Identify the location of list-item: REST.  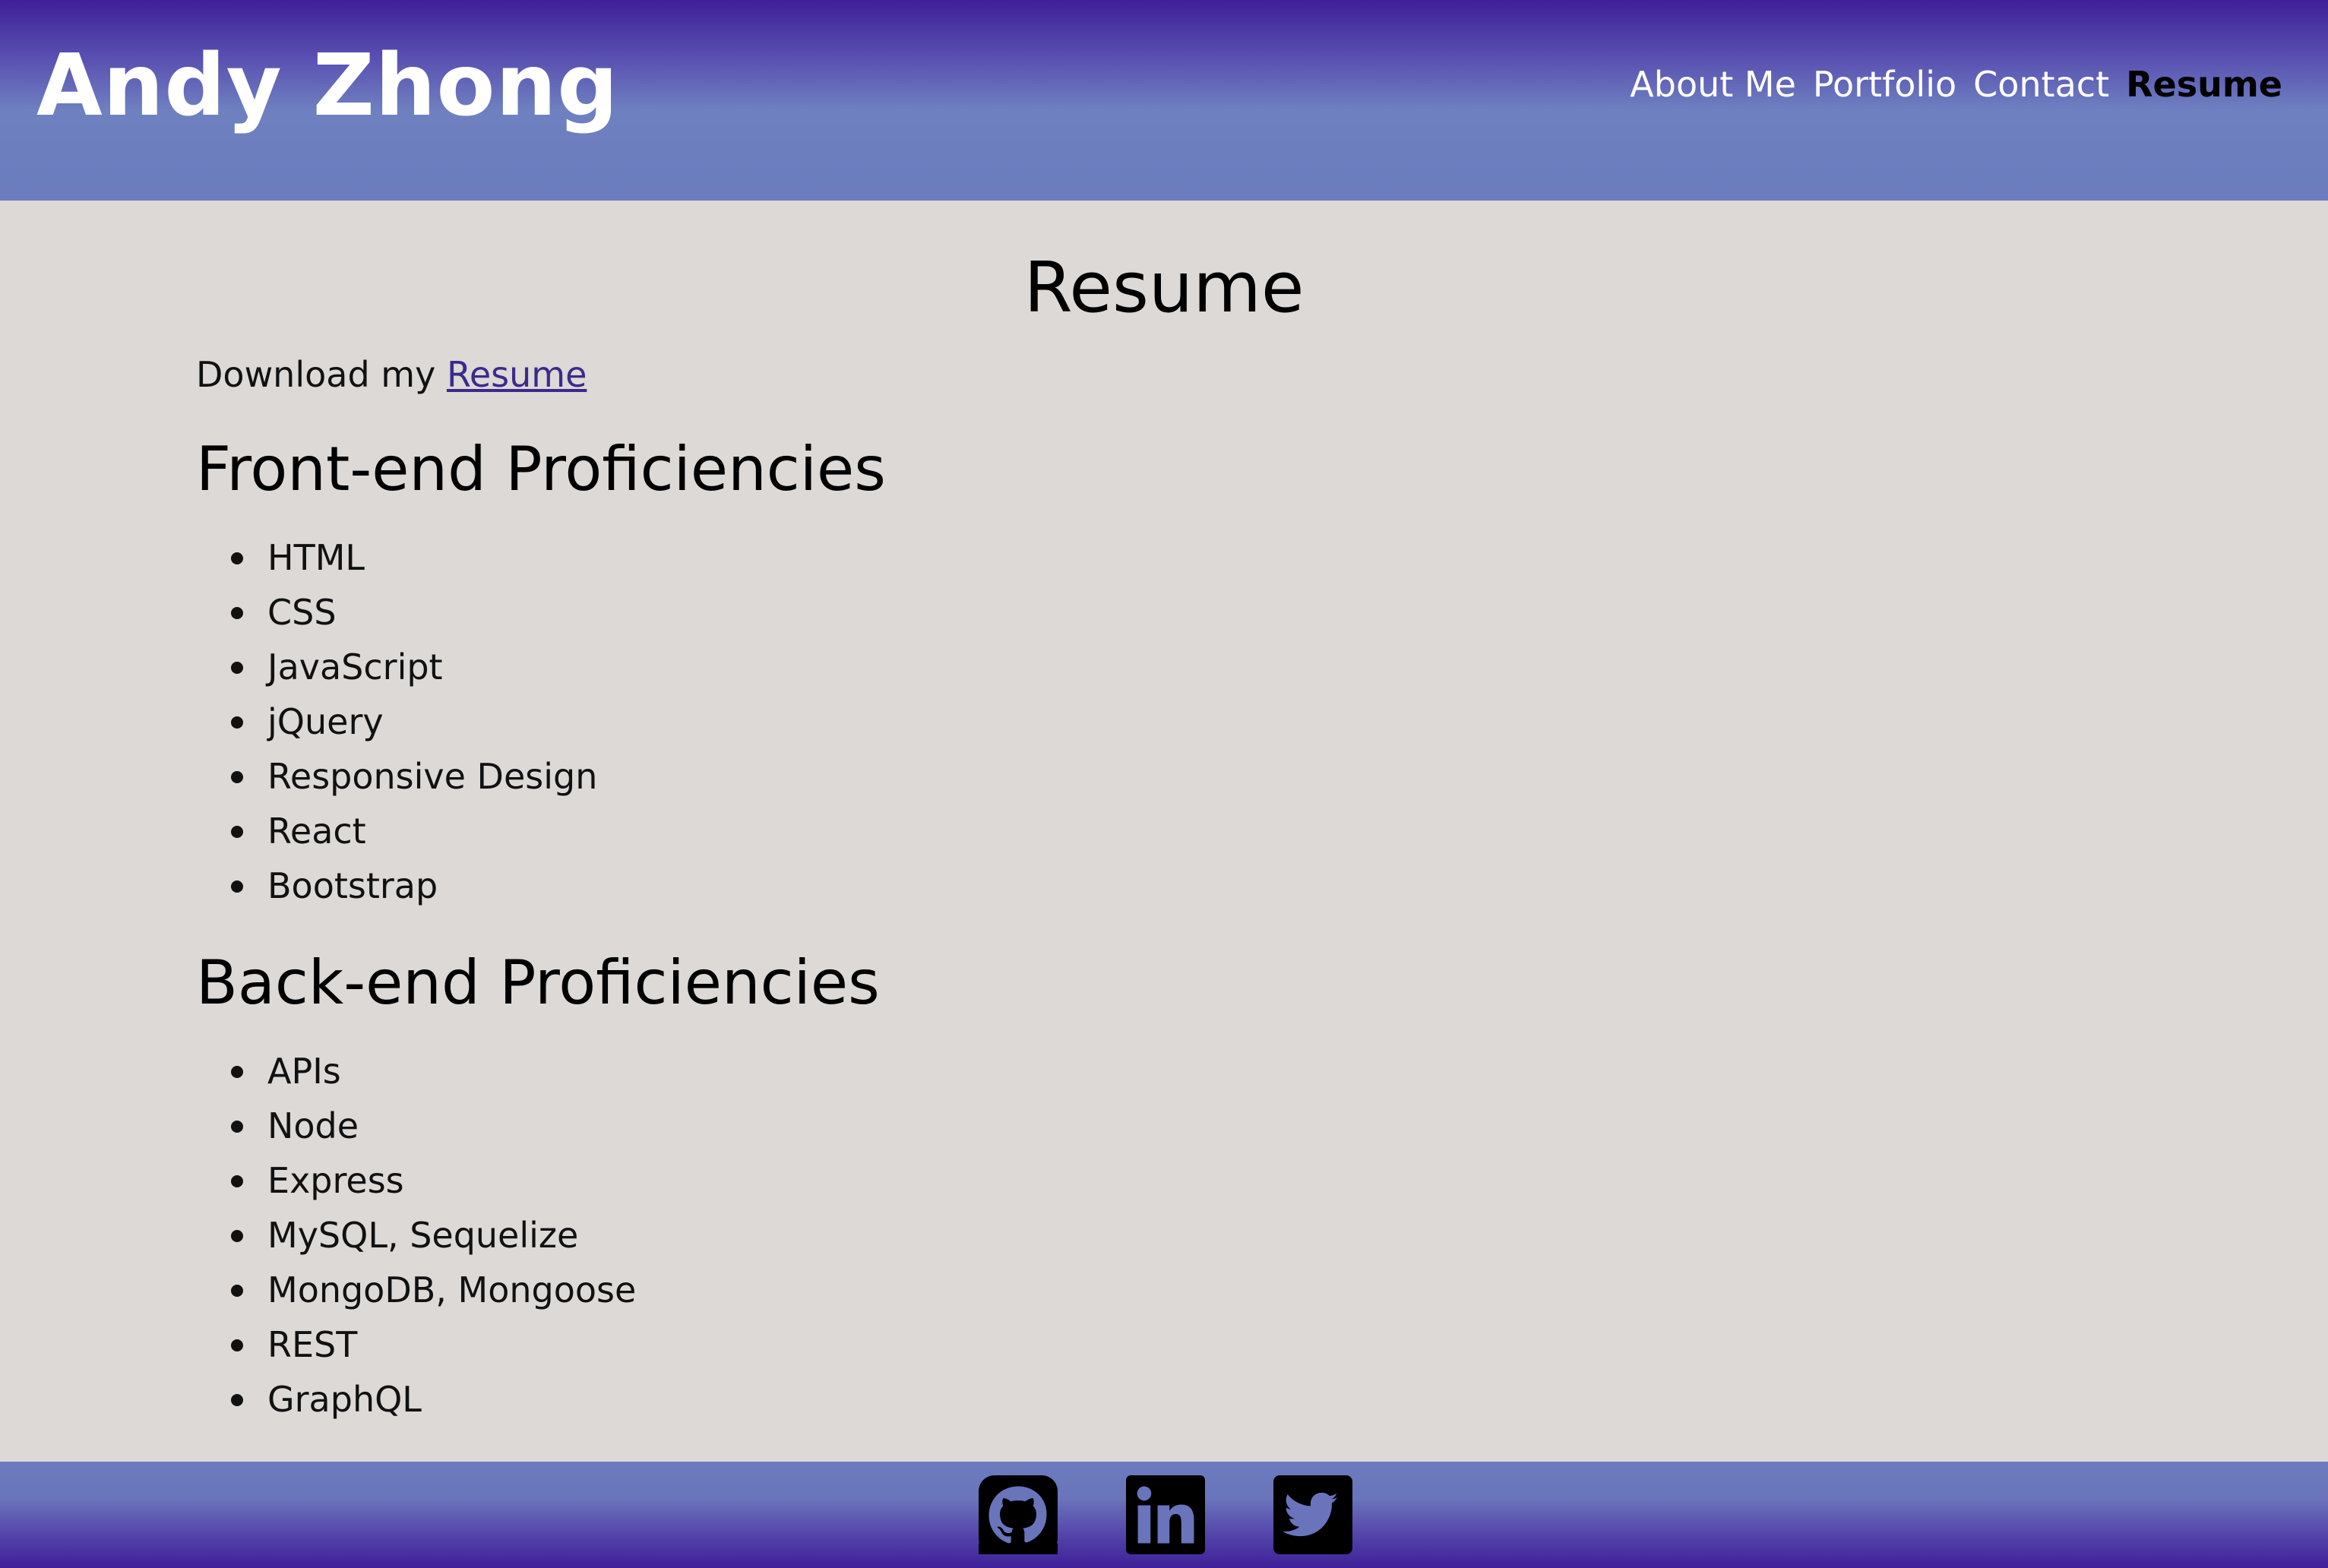
(416, 1344).